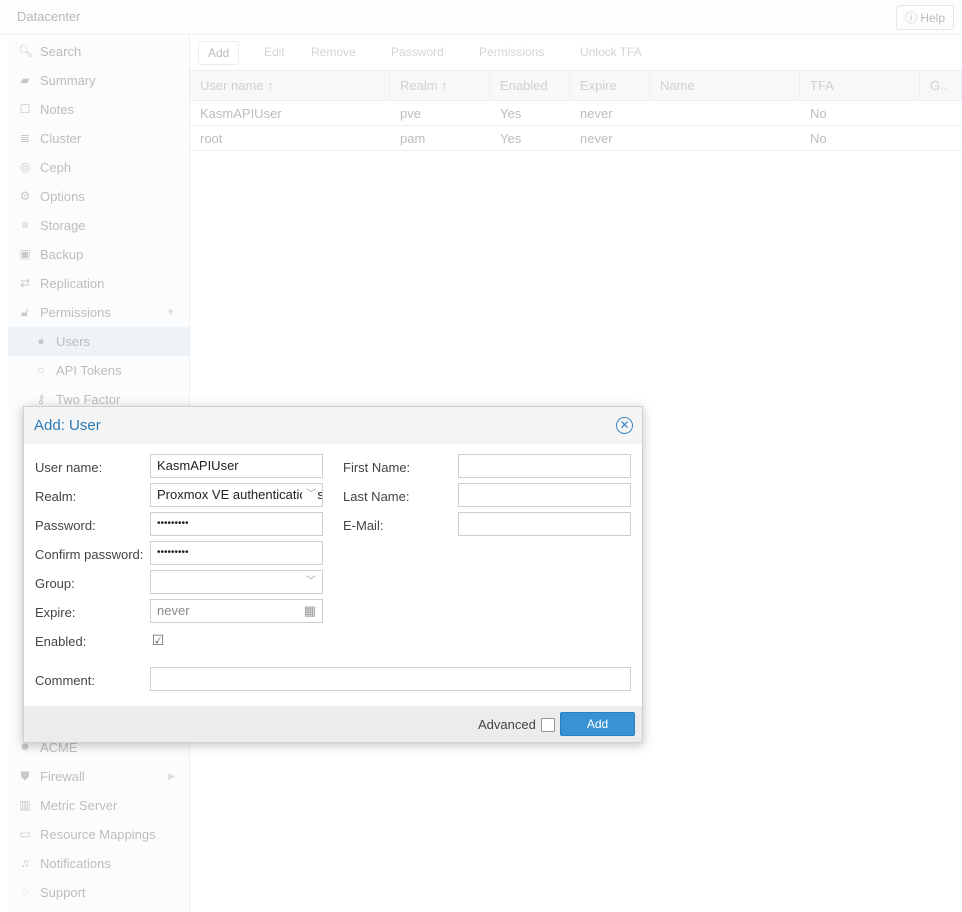  I want to click on sidebar-item-storage: ≡ Storage, so click(98, 225).